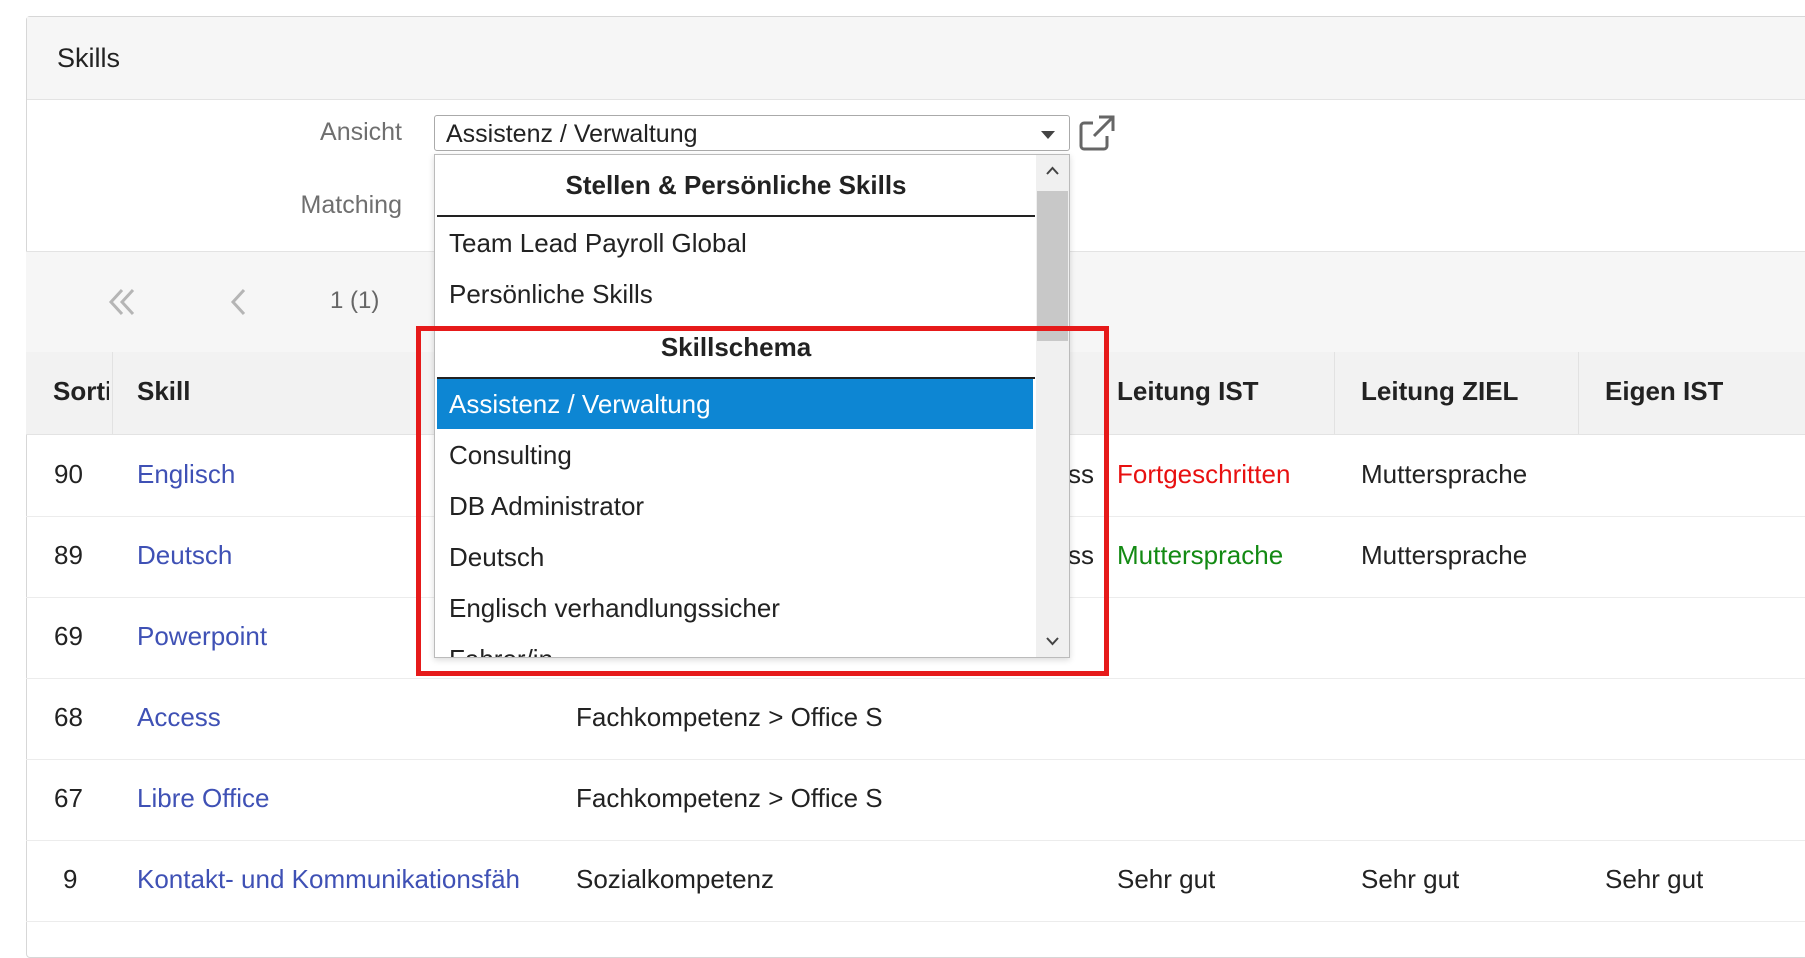  Describe the element at coordinates (356, 879) in the screenshot. I see `skill-link: Kontakt- und Kommunikationsfäh` at that location.